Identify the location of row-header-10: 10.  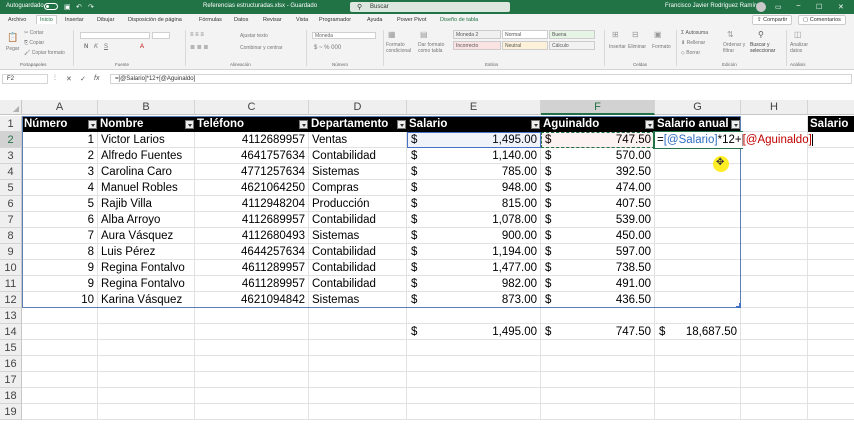
(11, 268).